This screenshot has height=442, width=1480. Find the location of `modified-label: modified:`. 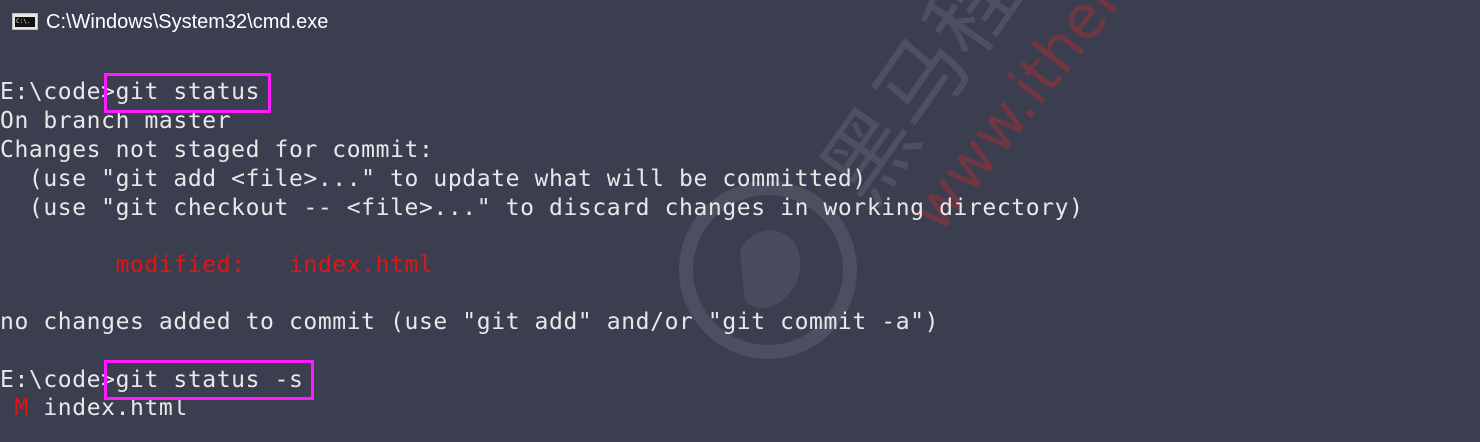

modified-label: modified: is located at coordinates (144, 265).